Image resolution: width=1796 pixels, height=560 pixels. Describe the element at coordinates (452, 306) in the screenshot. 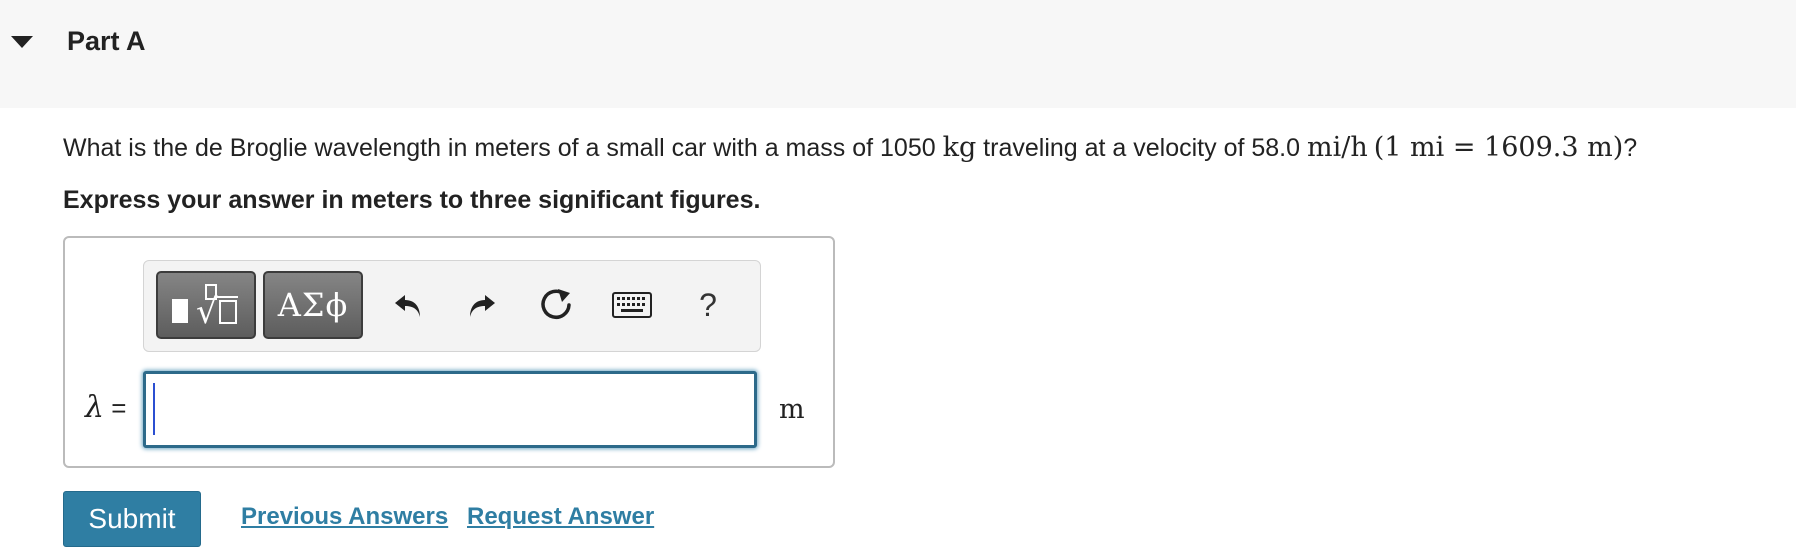

I see `math-toolbar: √ ΑΣϕ ?` at that location.